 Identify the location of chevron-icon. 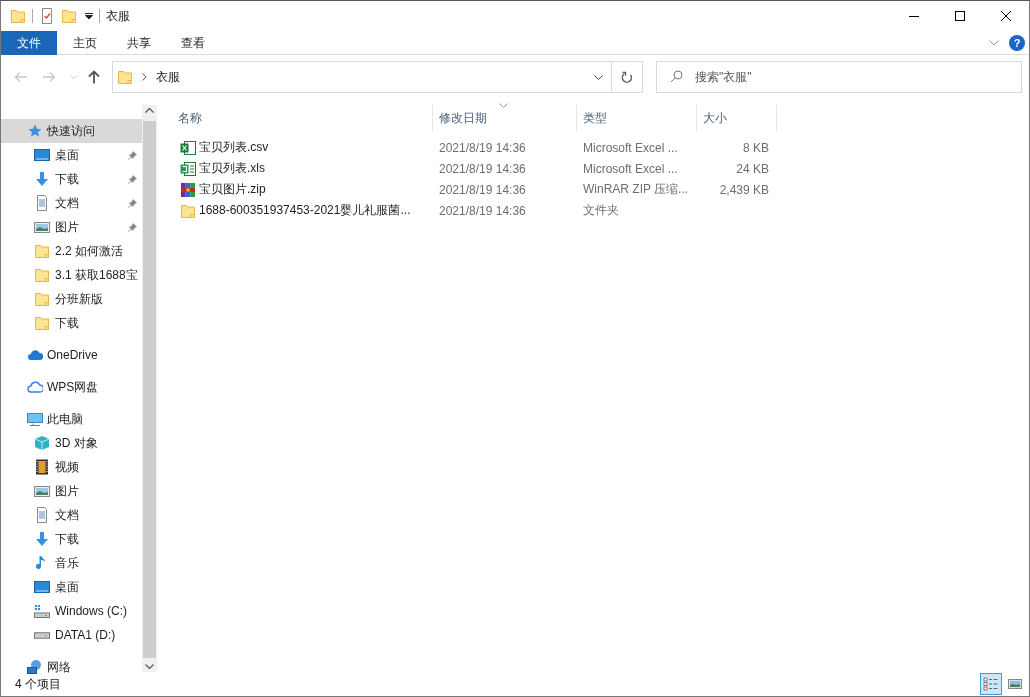
(144, 77).